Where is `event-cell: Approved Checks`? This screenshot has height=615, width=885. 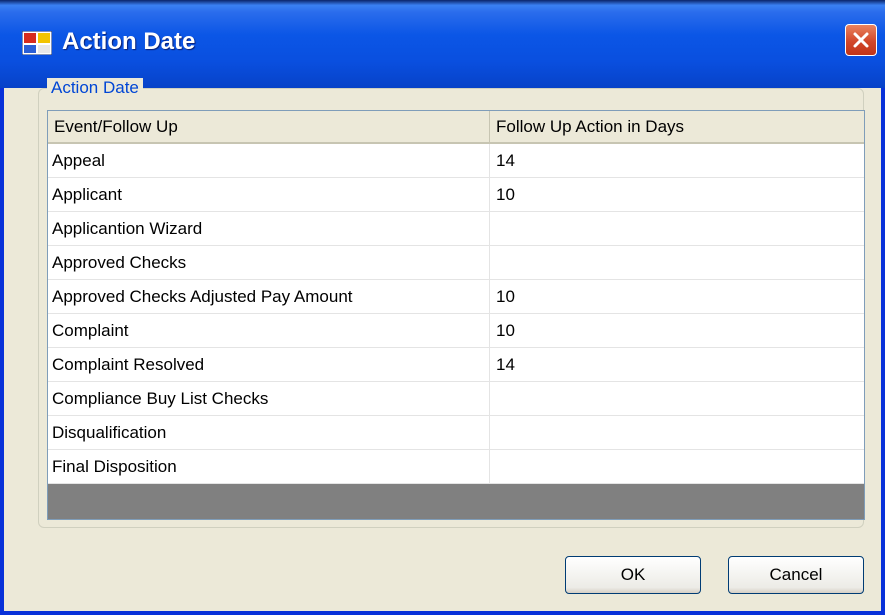
event-cell: Approved Checks is located at coordinates (269, 262).